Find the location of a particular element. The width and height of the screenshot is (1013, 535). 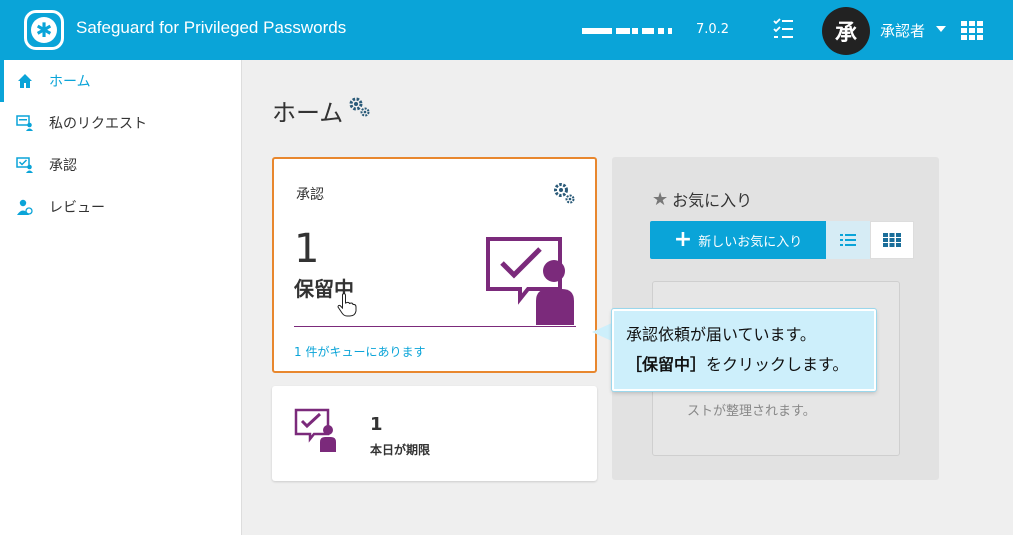

callout-line-2-rest: をクリックします。 is located at coordinates (777, 364).